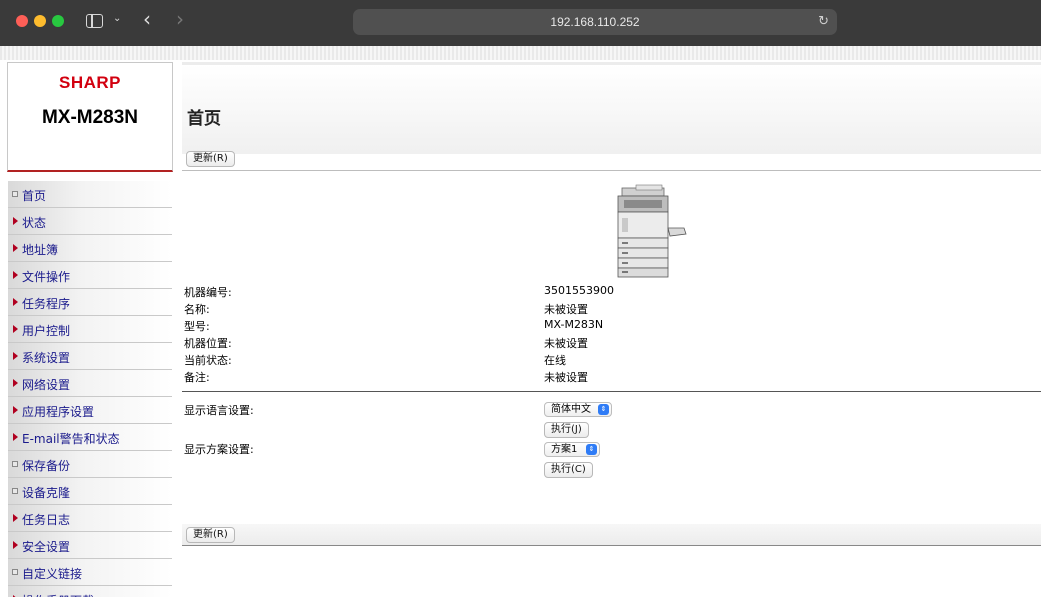  Describe the element at coordinates (823, 21) in the screenshot. I see `reload-icon: ↻` at that location.